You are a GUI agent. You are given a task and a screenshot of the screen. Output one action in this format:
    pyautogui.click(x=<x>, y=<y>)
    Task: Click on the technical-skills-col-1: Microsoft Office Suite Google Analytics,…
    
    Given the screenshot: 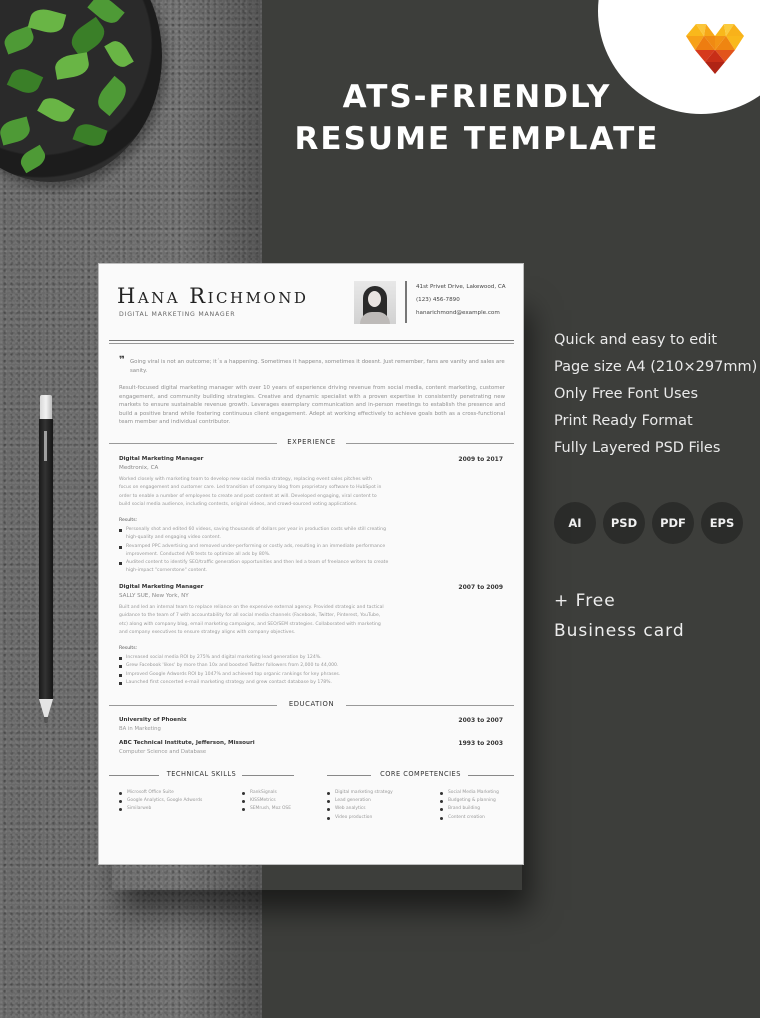 What is the action you would take?
    pyautogui.click(x=160, y=801)
    